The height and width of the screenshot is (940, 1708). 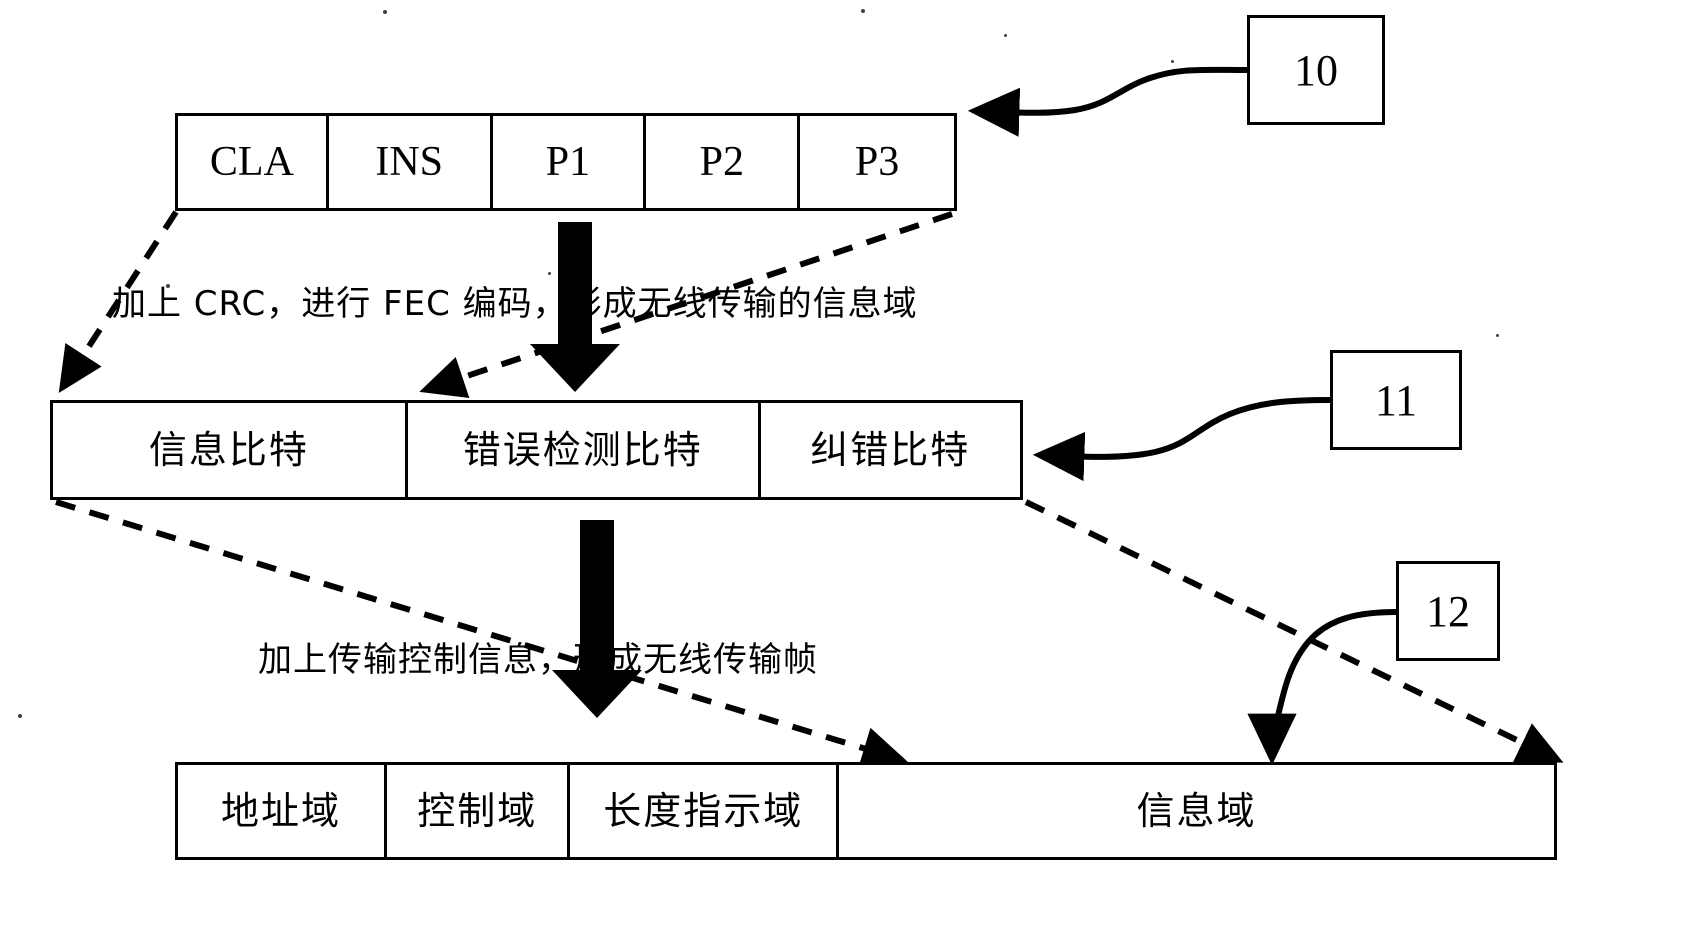 I want to click on step-text-2: 加上传输控制信息，形成无线传输帧, so click(x=538, y=660).